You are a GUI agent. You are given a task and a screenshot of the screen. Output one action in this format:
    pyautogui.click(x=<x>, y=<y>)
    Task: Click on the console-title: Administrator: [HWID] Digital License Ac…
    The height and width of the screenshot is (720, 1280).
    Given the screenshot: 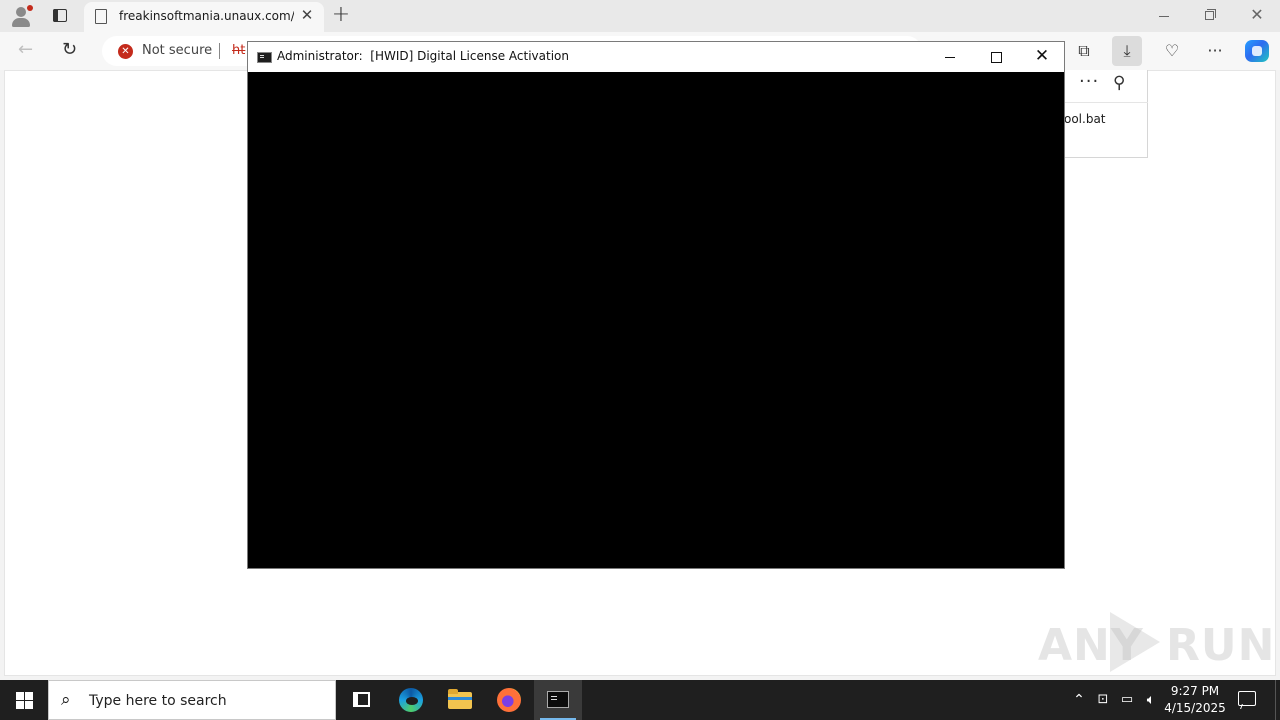 What is the action you would take?
    pyautogui.click(x=423, y=56)
    